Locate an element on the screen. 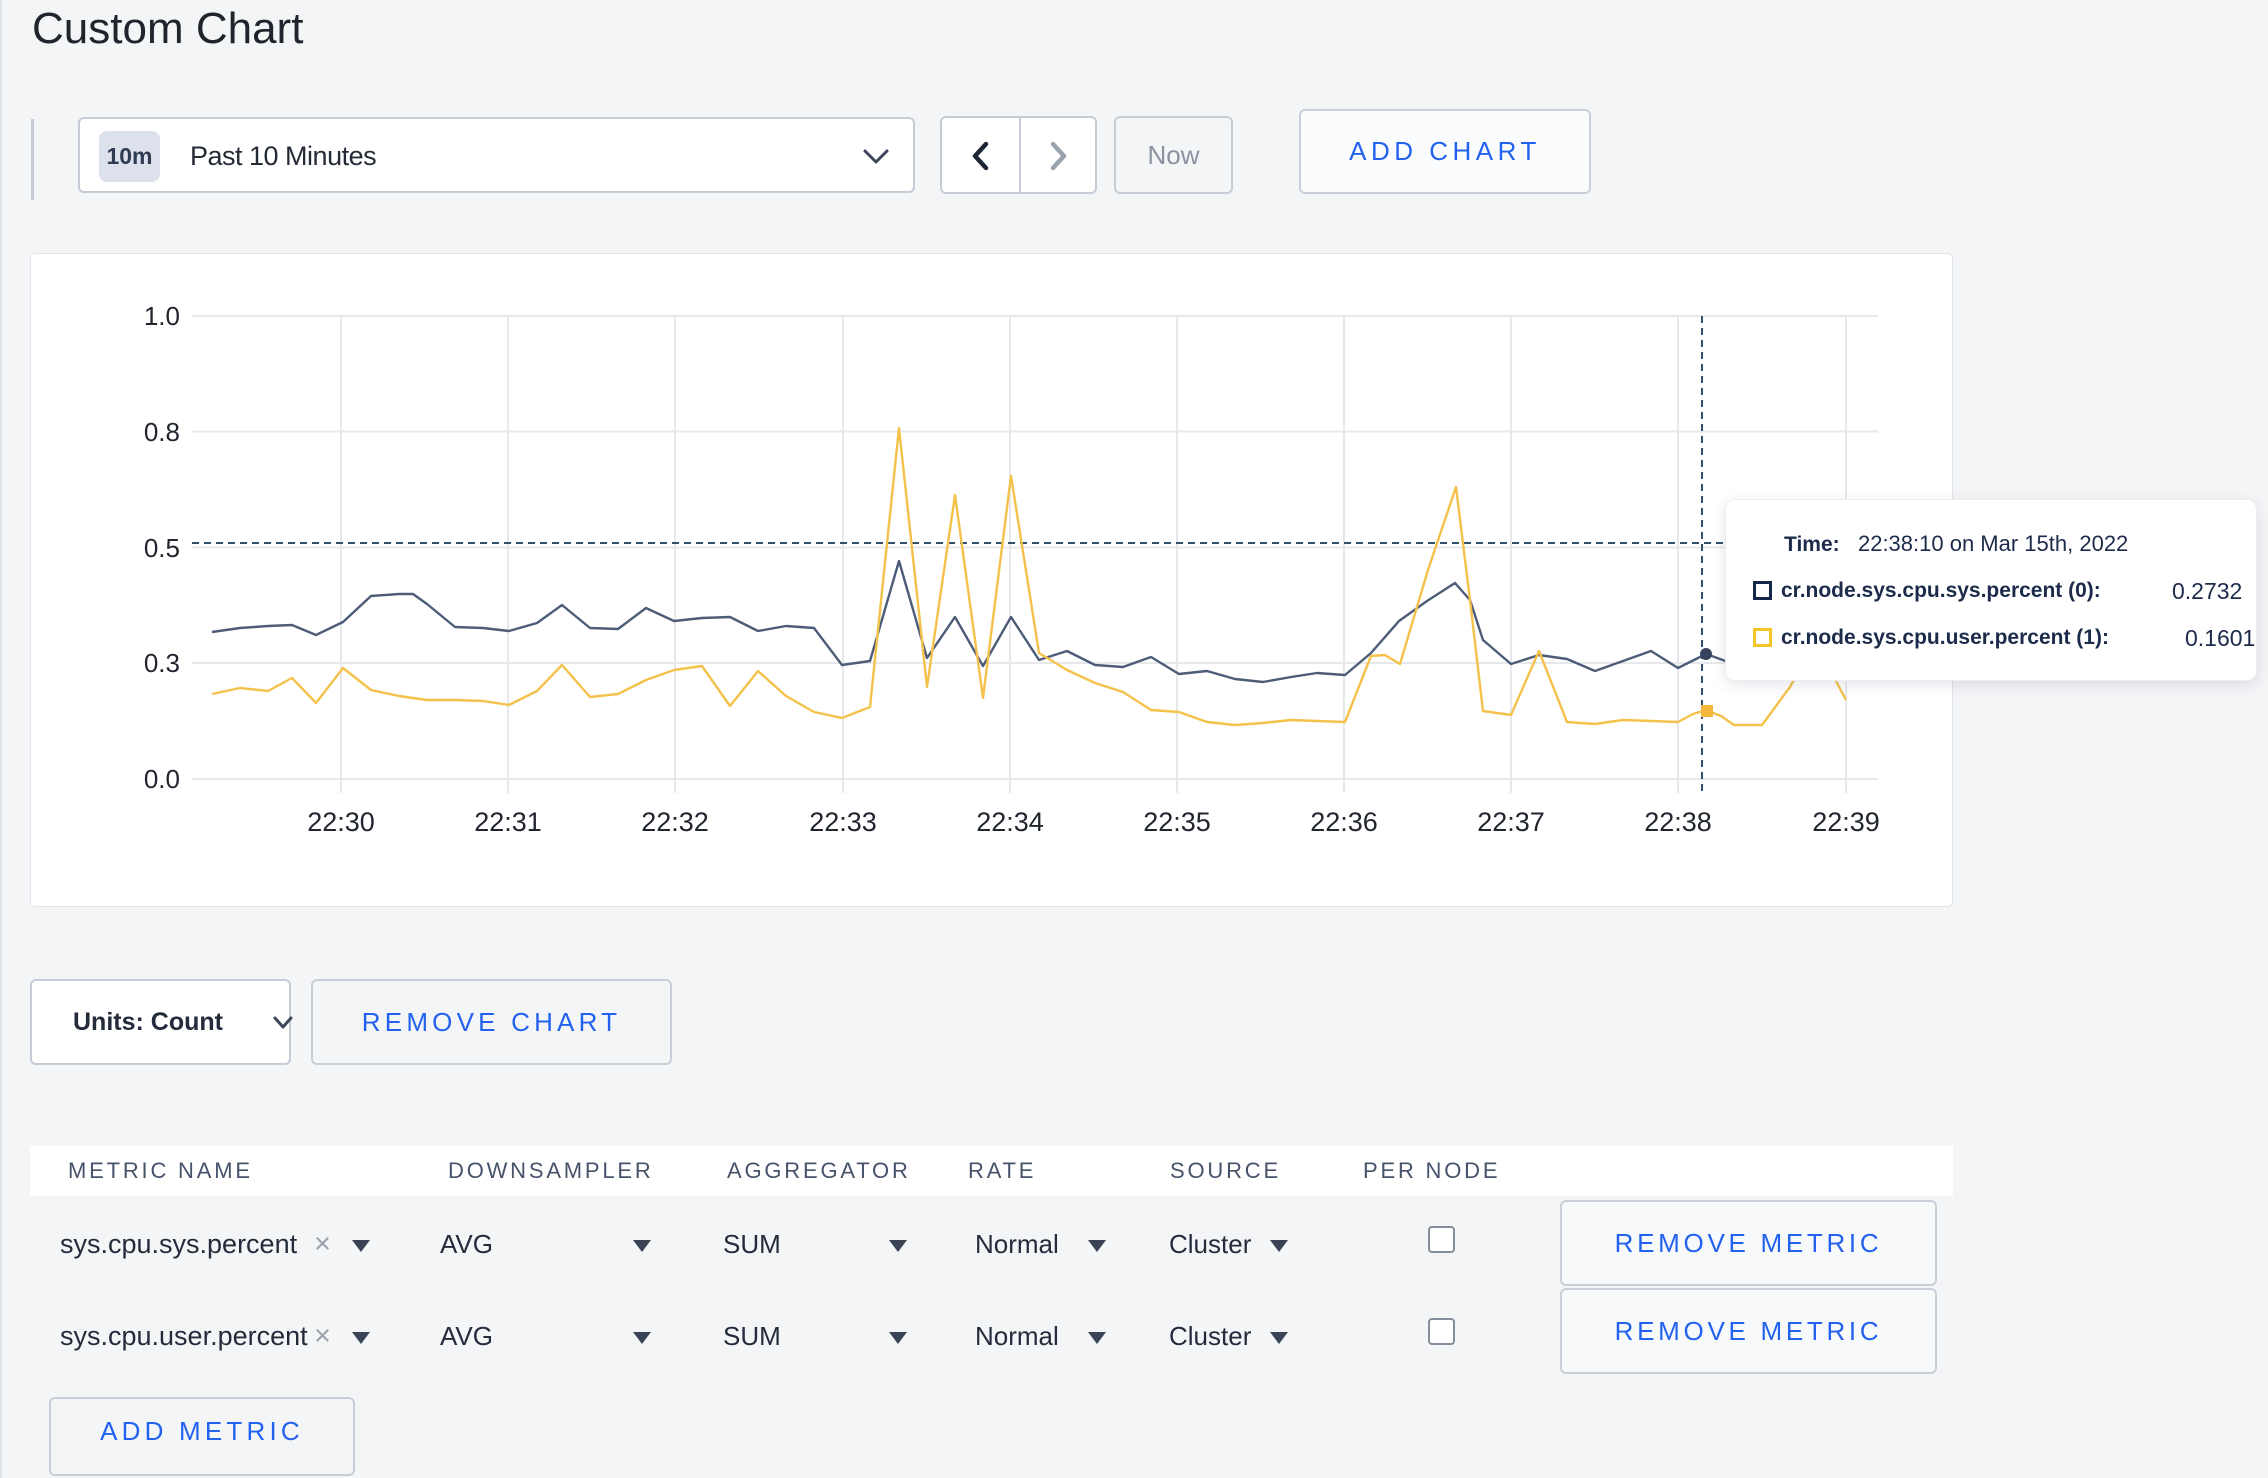 The image size is (2268, 1478). svg-text: 22:35 is located at coordinates (1177, 822).